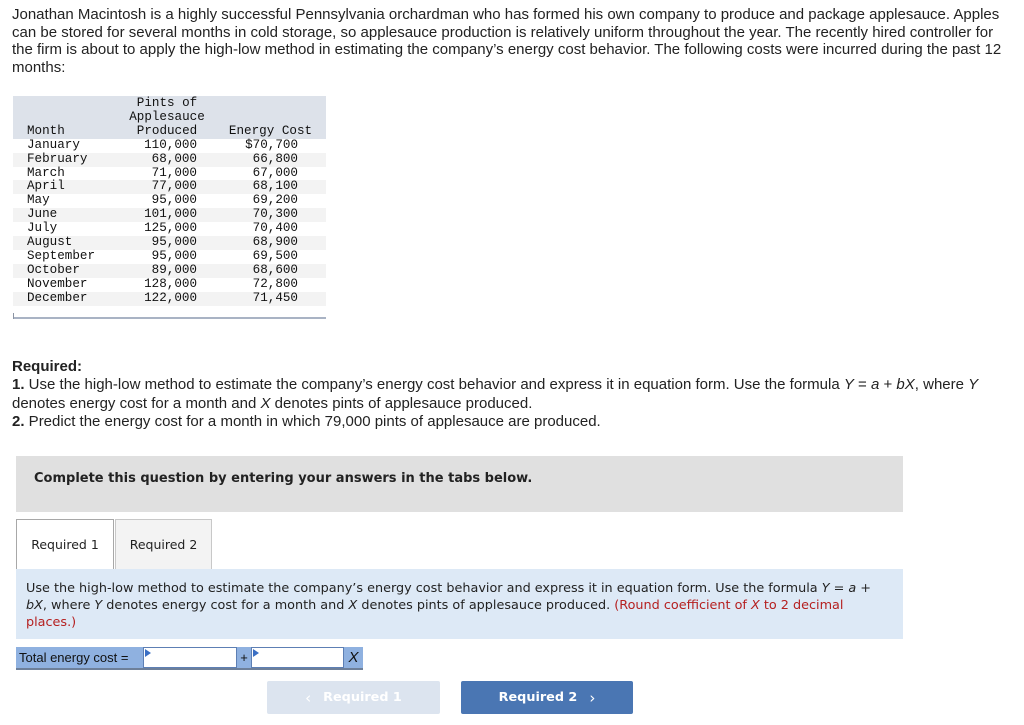  Describe the element at coordinates (275, 297) in the screenshot. I see `cell-energy-cost: 71,450` at that location.